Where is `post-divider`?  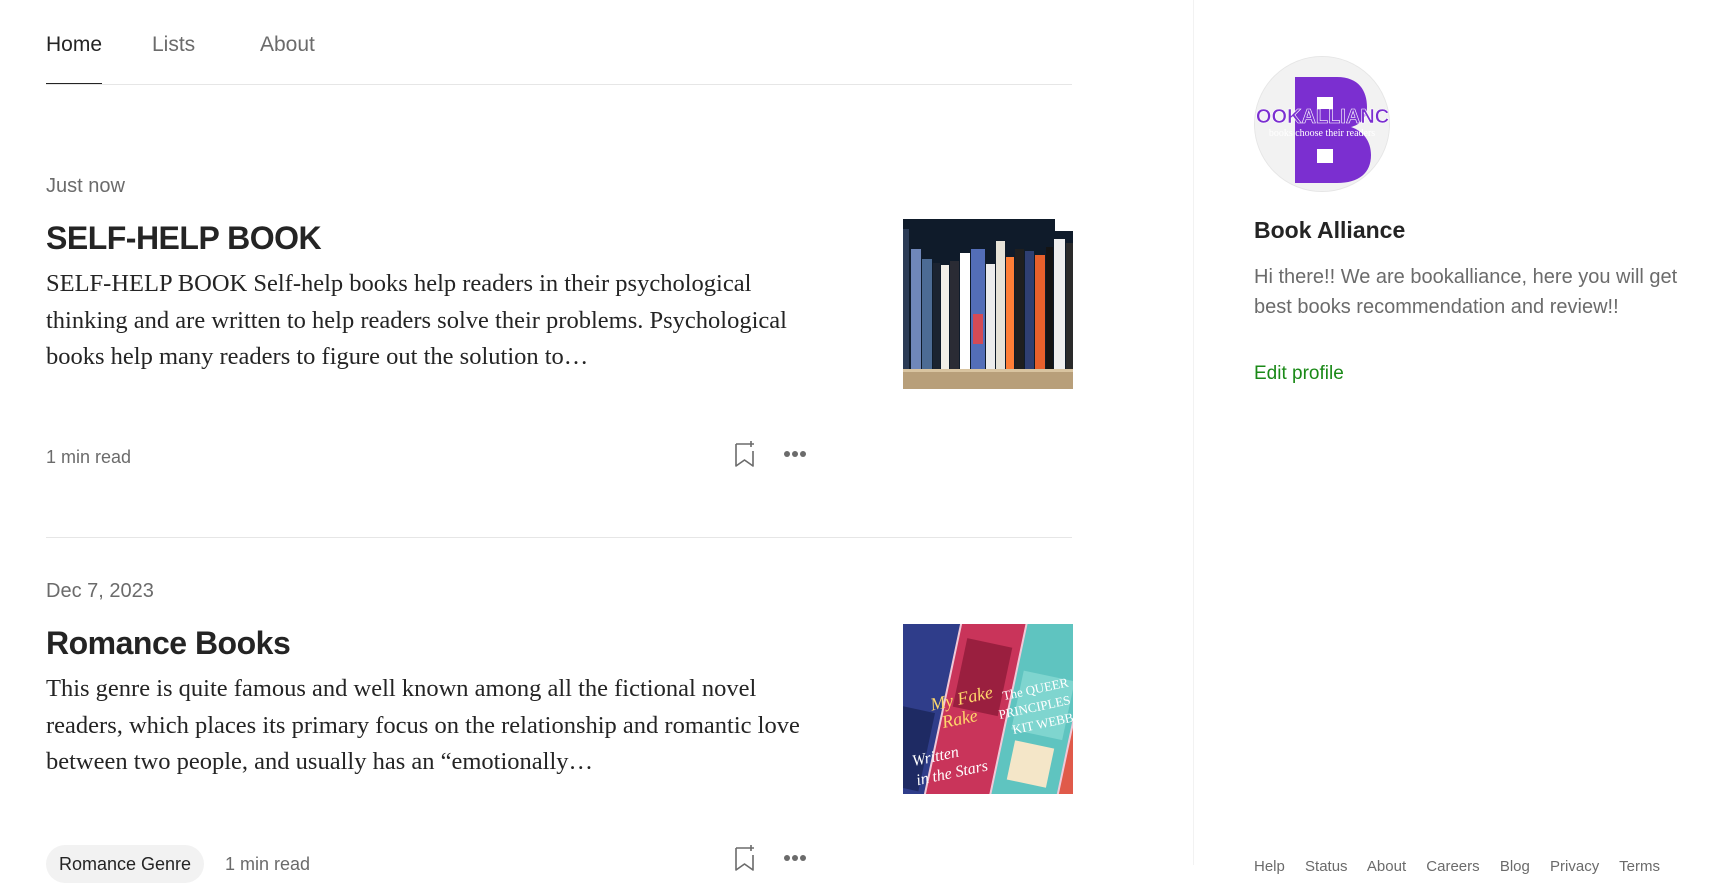 post-divider is located at coordinates (559, 537).